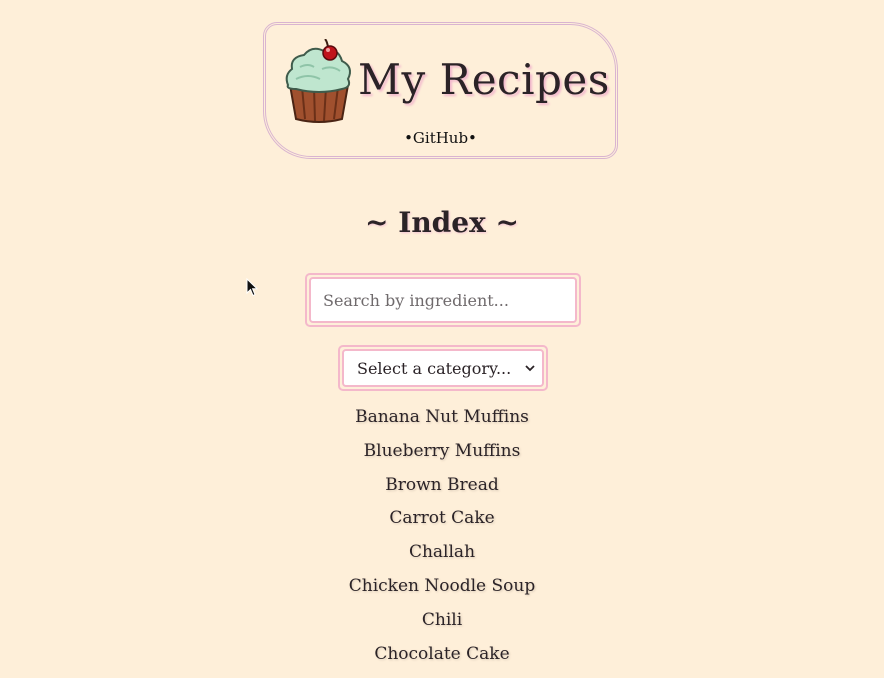  I want to click on list-item: Challah, so click(442, 556).